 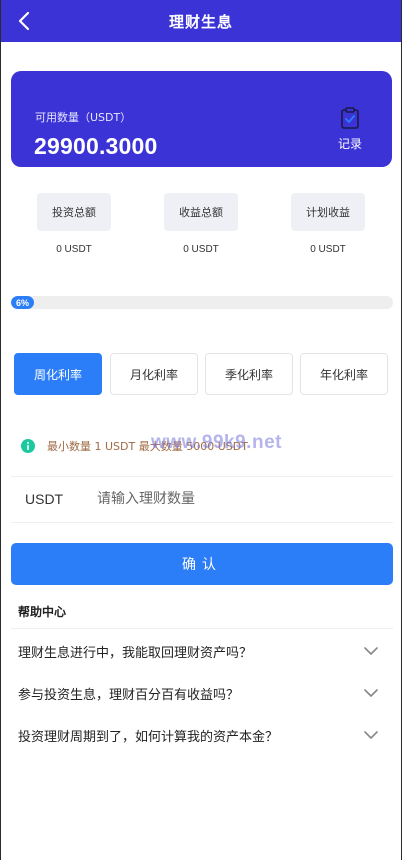 I want to click on stat-total-investment: 投资总额 0 USDT, so click(x=74, y=224).